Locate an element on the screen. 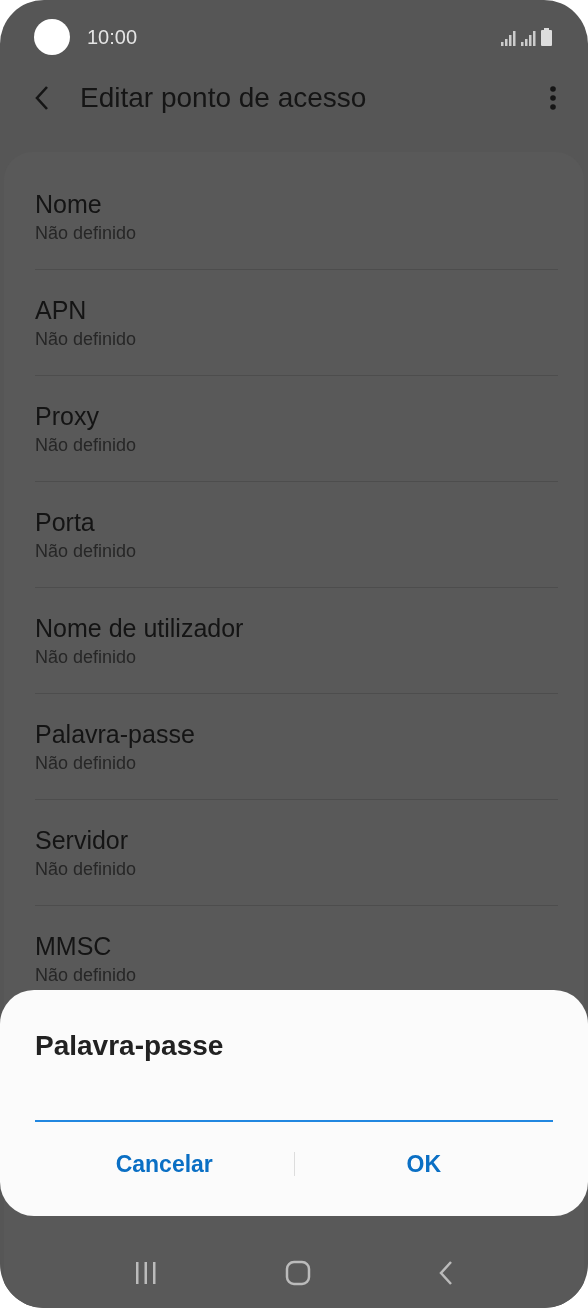 Image resolution: width=588 pixels, height=1308 pixels. dialog-button: Cancelar is located at coordinates (164, 1164).